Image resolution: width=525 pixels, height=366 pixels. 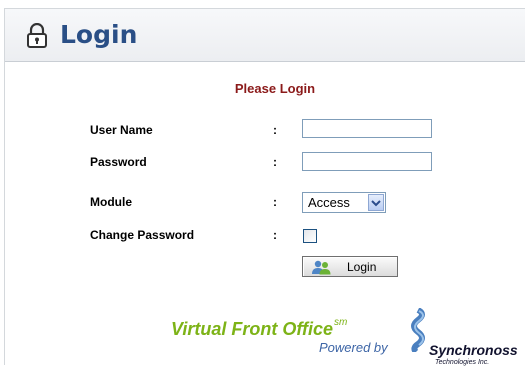 What do you see at coordinates (275, 88) in the screenshot?
I see `form-heading: Please Login` at bounding box center [275, 88].